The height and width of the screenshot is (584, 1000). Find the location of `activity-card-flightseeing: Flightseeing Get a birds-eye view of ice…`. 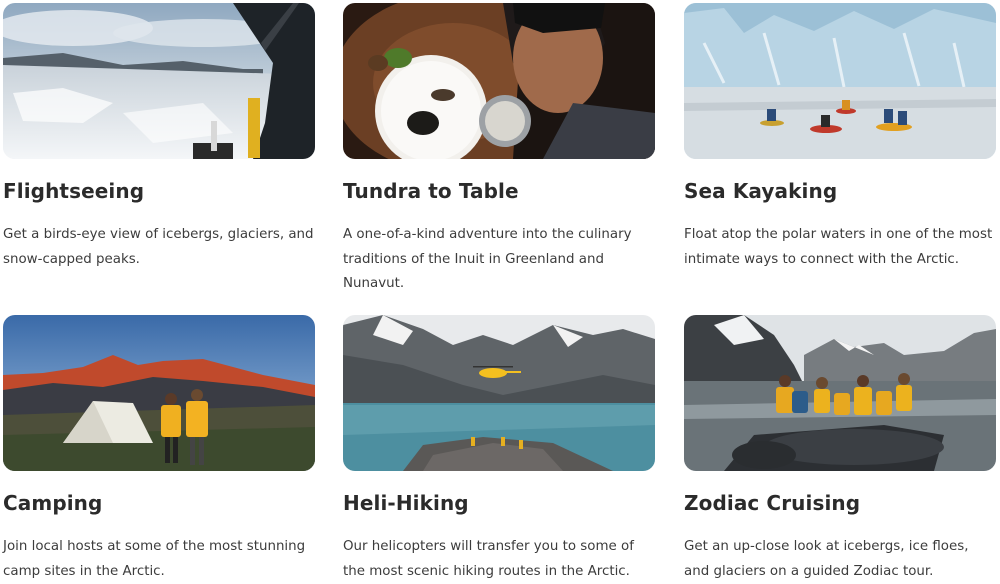

activity-card-flightseeing: Flightseeing Get a birds-eye view of ice… is located at coordinates (159, 135).